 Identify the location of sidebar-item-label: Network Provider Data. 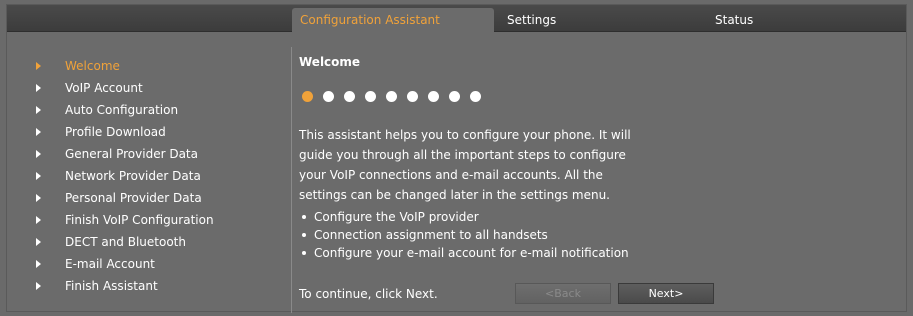
(133, 176).